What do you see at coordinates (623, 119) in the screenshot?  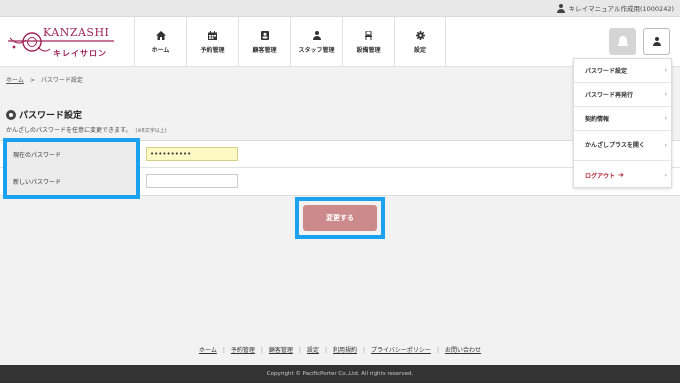 I see `menu-item-contract-info: 契約情報 ›` at bounding box center [623, 119].